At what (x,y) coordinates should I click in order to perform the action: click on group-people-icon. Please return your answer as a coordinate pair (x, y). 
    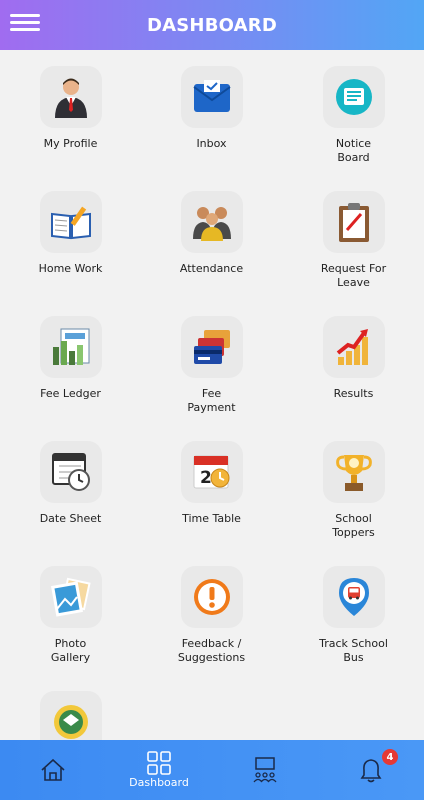
    Looking at the image, I should click on (211, 222).